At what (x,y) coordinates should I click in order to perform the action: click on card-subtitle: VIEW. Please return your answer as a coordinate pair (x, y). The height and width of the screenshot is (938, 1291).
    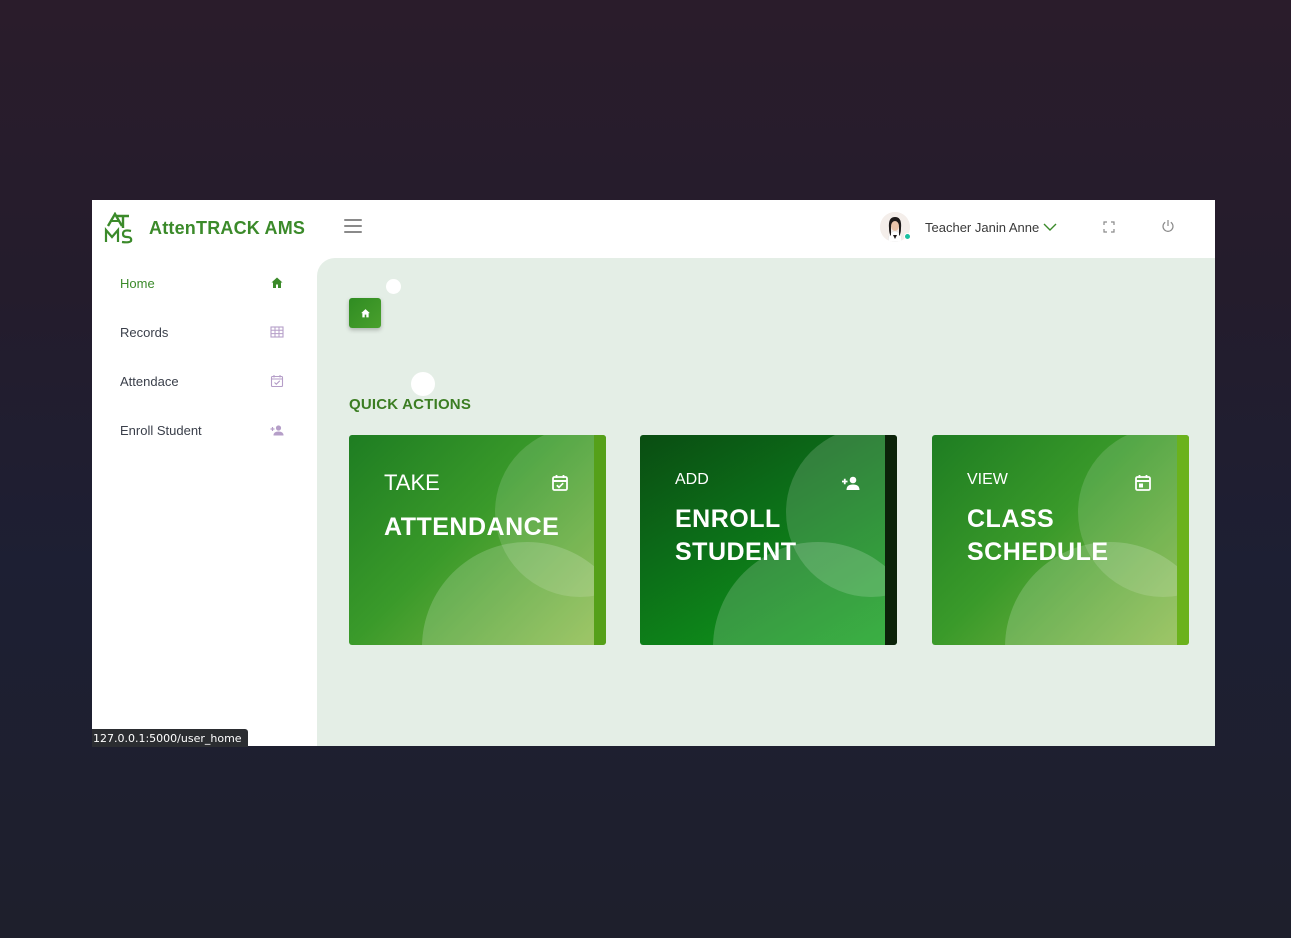
    Looking at the image, I should click on (987, 479).